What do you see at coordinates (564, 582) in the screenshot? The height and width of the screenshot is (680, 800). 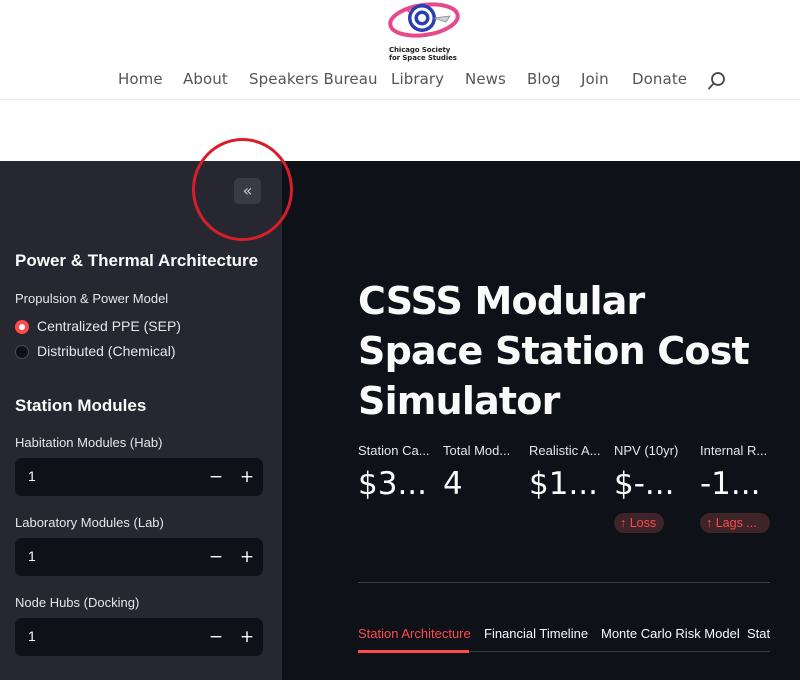 I see `divider` at bounding box center [564, 582].